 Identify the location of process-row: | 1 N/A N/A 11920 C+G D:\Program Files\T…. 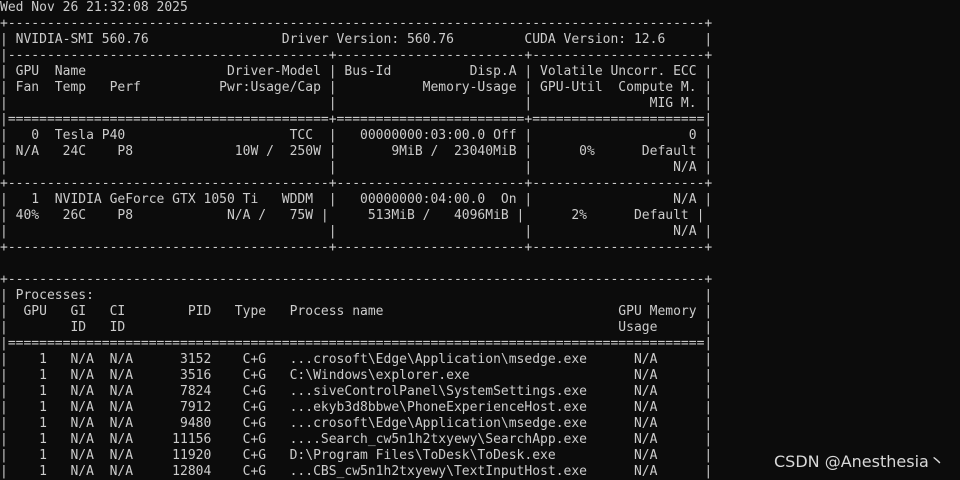
(356, 455).